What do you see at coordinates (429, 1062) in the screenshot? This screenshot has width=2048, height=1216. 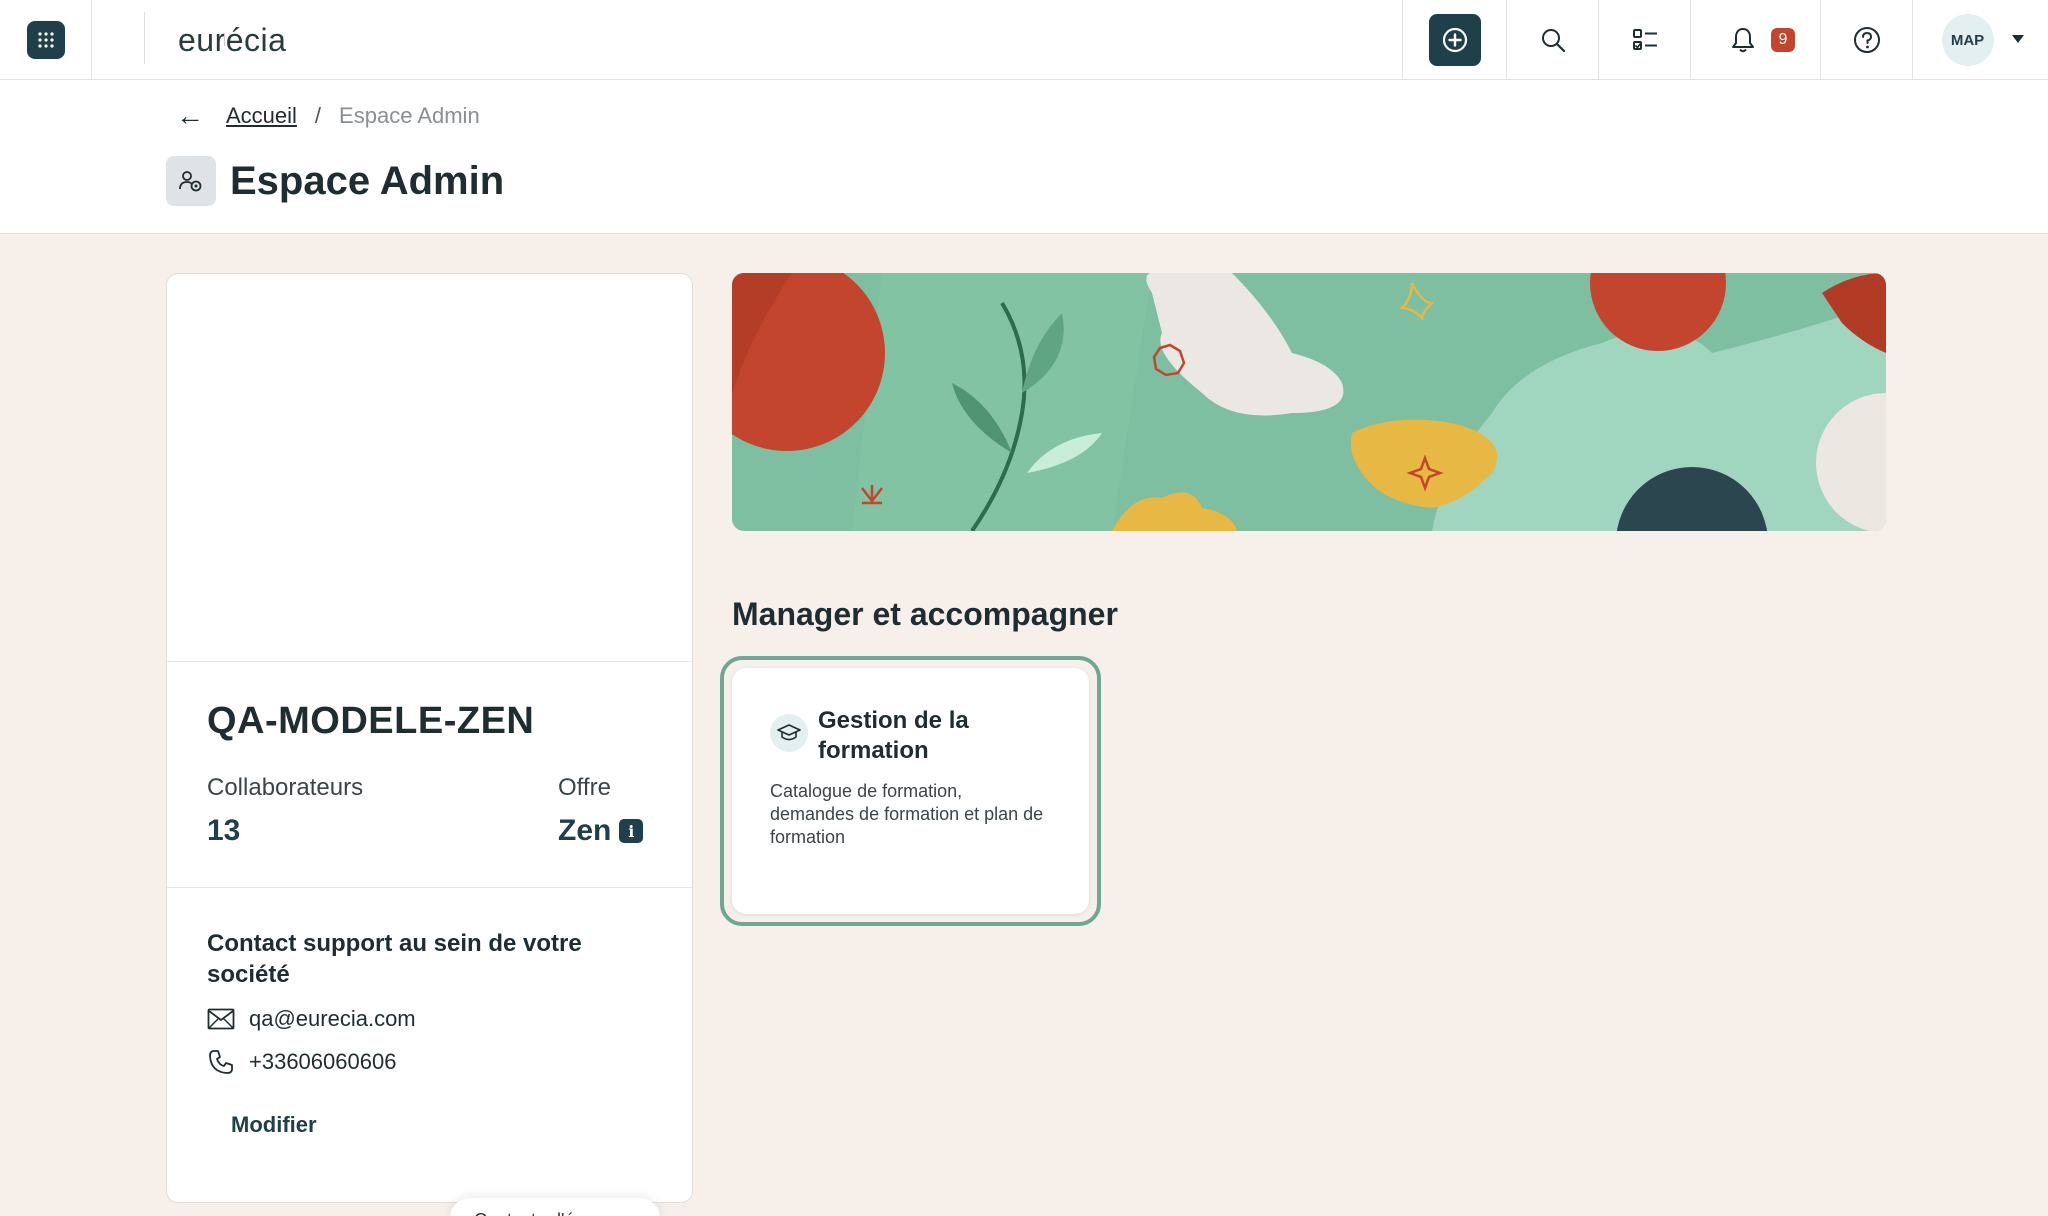 I see `contact-phone-row: +33606060606` at bounding box center [429, 1062].